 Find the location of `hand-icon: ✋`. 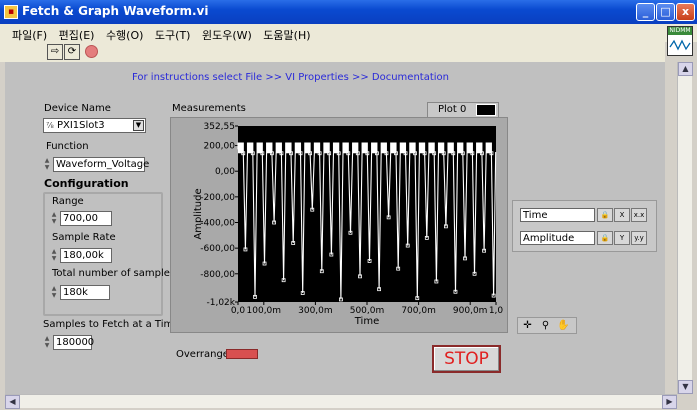

hand-icon: ✋ is located at coordinates (563, 325).